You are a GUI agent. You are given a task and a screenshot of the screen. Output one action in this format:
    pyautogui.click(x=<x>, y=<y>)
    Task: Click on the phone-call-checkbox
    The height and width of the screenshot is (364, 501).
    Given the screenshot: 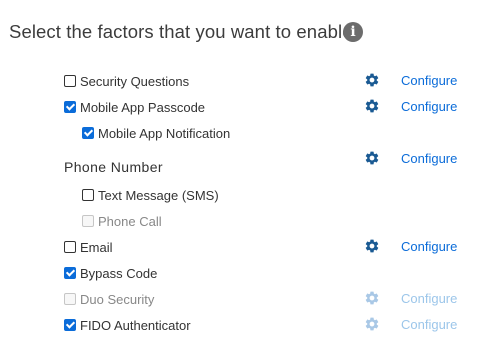 What is the action you would take?
    pyautogui.click(x=88, y=221)
    